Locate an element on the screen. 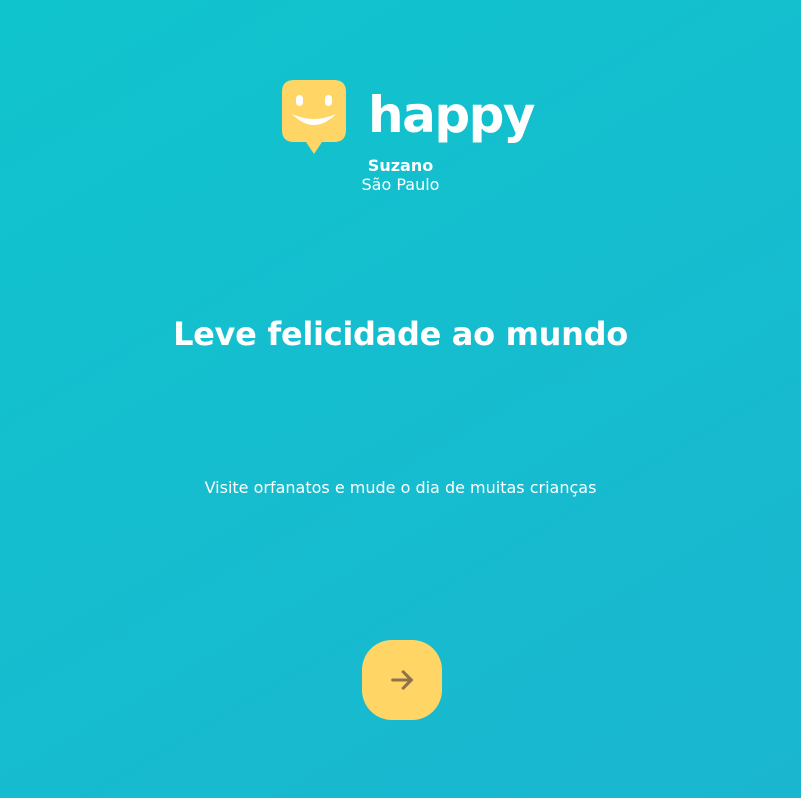  location-city: Suzano is located at coordinates (400, 165).